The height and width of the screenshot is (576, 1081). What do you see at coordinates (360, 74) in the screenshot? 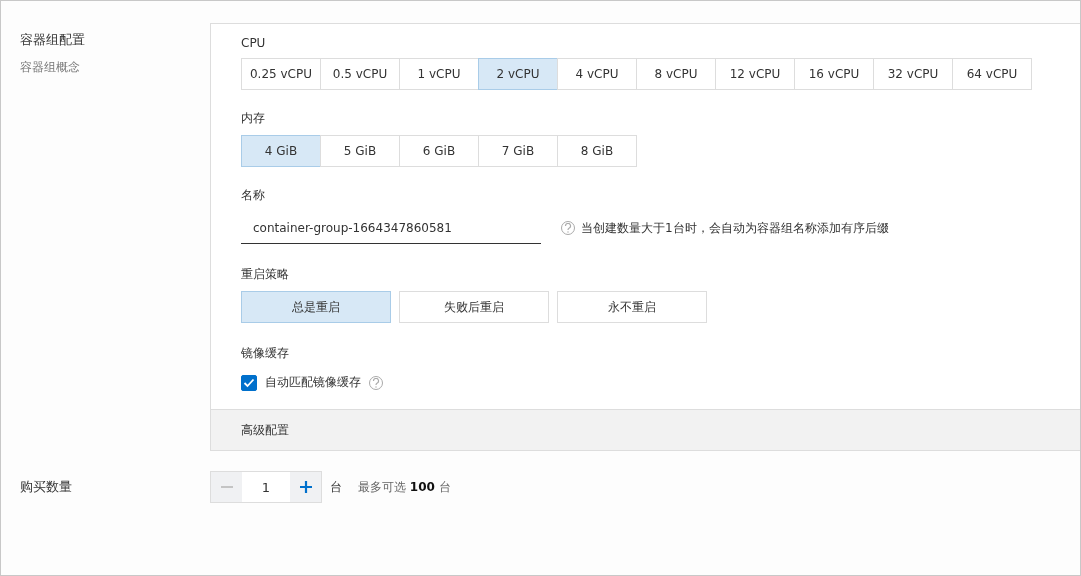
I see `cpu-option: 0.5 vCPU` at bounding box center [360, 74].